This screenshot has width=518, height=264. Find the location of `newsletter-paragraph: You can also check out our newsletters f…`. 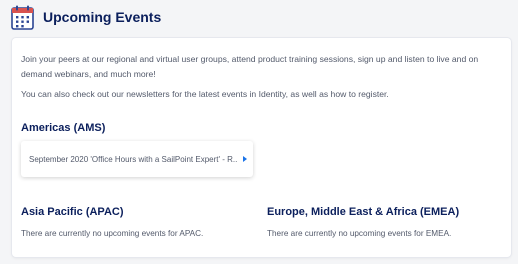

newsletter-paragraph: You can also check out our newsletters f… is located at coordinates (205, 94).